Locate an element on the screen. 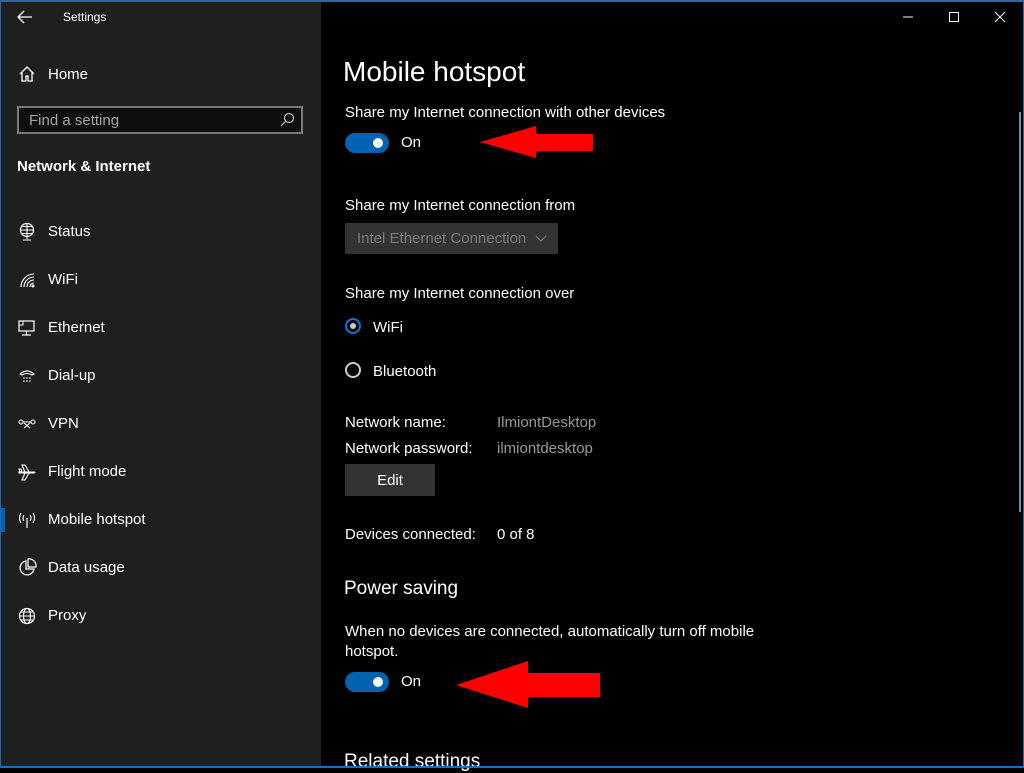 This screenshot has height=773, width=1024. airplane-icon is located at coordinates (27, 472).